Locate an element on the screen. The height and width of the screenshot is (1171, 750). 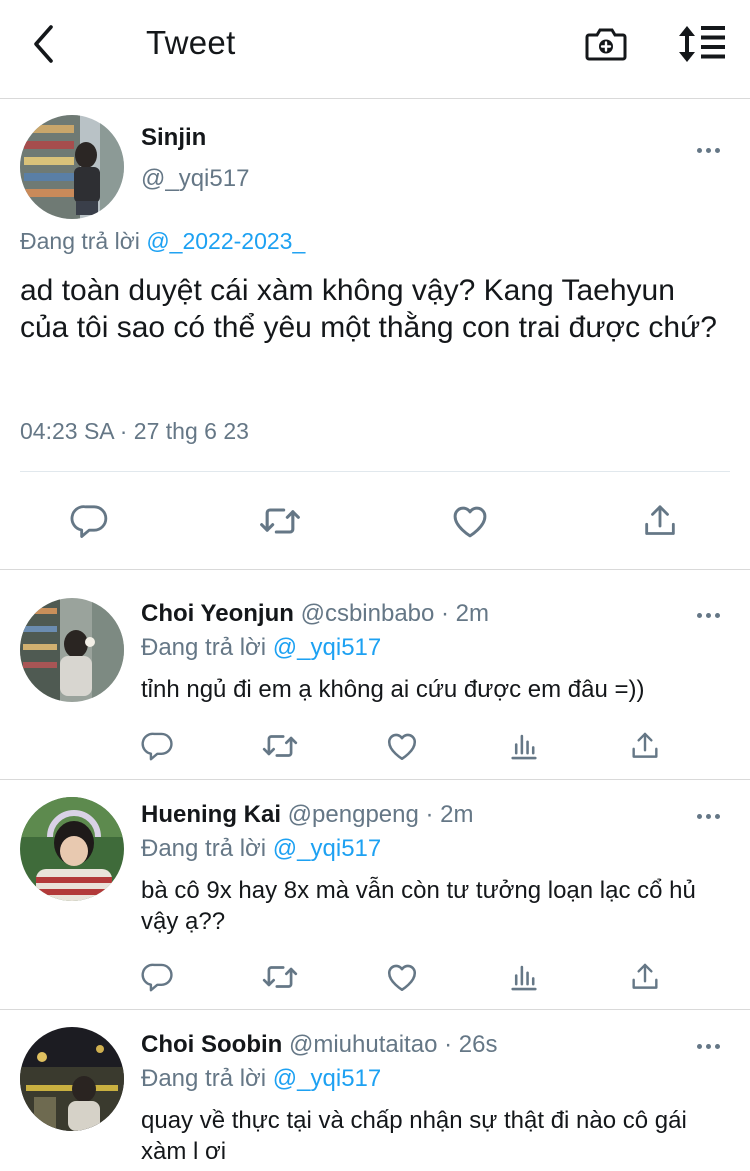
reply-header: Huening Kai @pengpeng · 2m is located at coordinates (307, 815).